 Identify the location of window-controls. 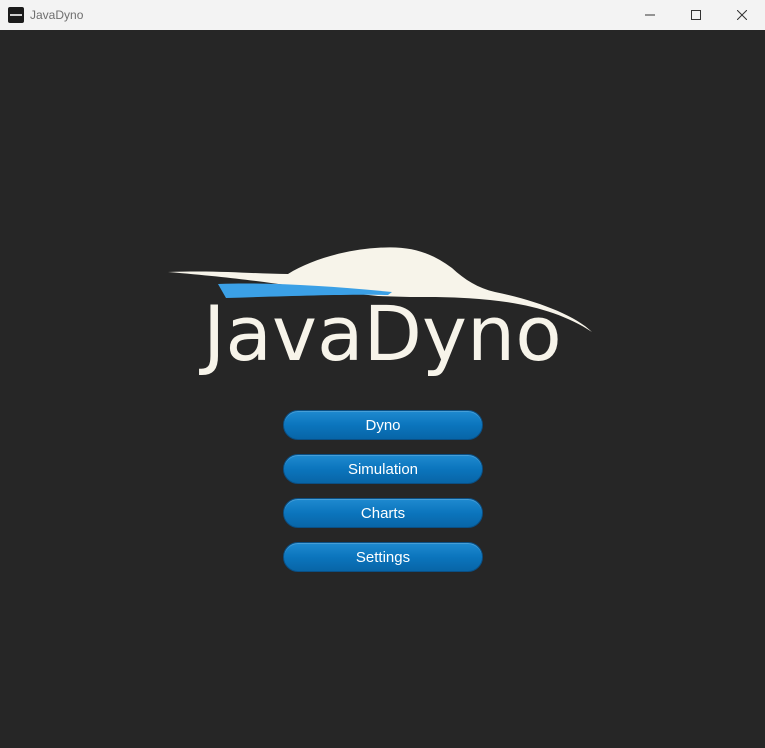
(696, 15).